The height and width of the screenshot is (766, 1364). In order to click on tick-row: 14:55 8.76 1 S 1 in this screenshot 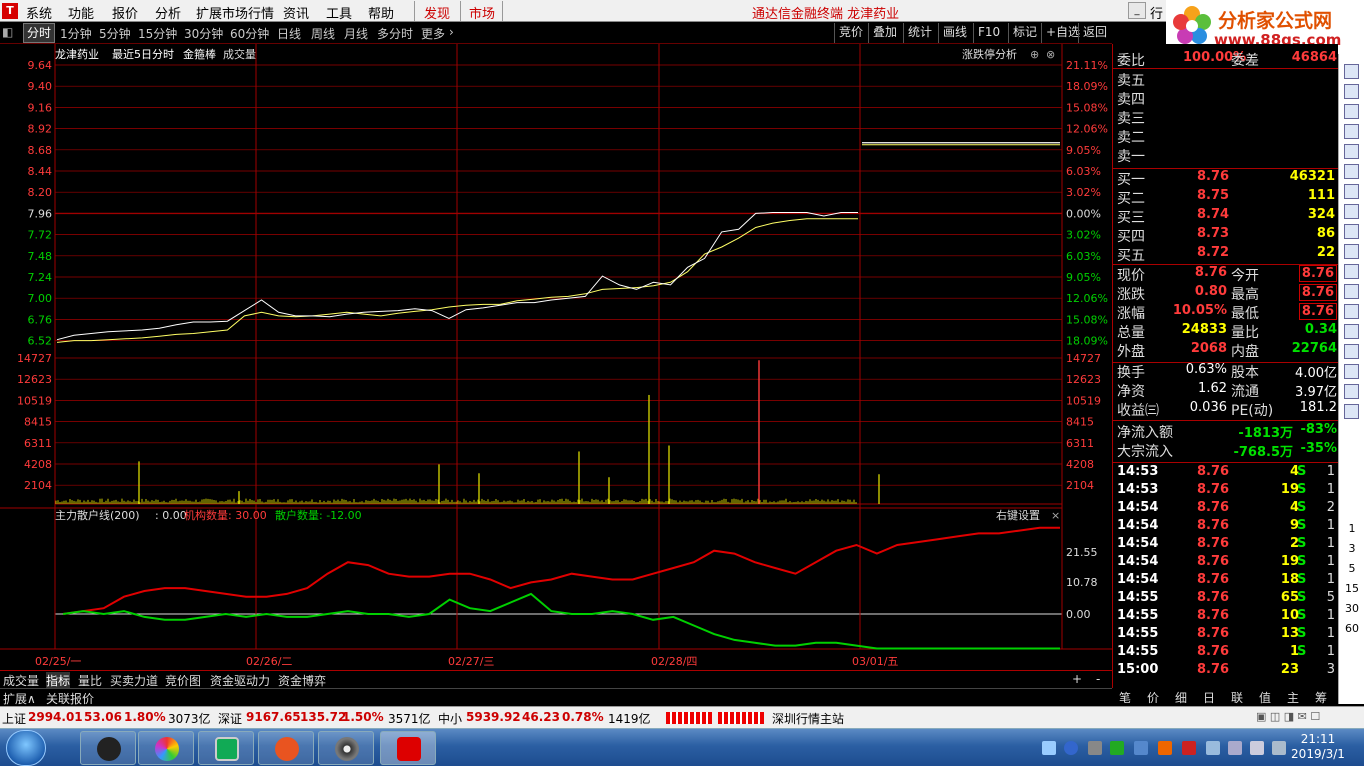, I will do `click(1226, 653)`.